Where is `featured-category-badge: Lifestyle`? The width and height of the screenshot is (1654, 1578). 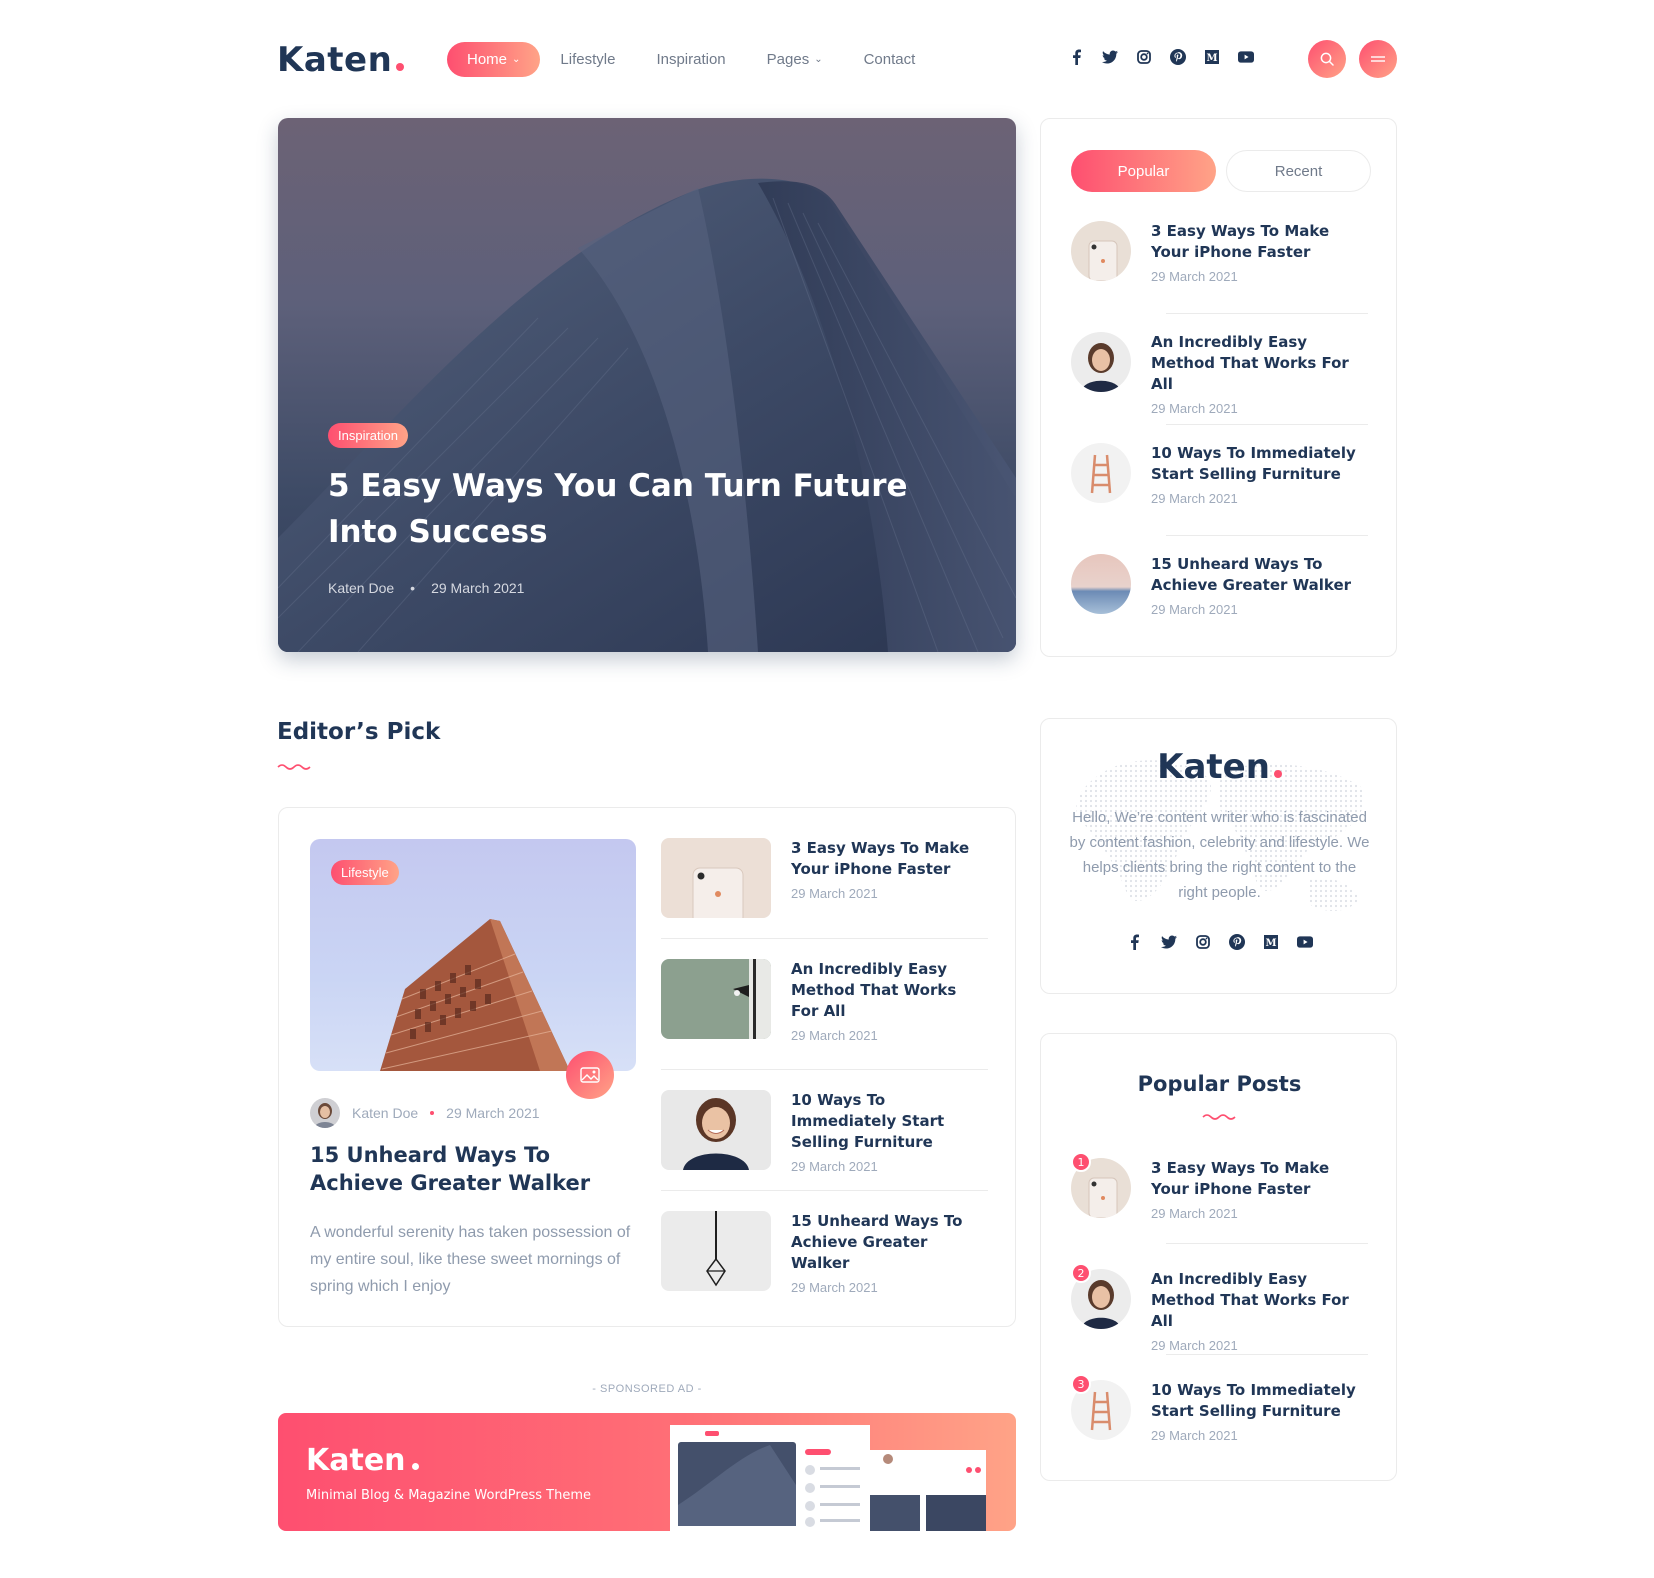 featured-category-badge: Lifestyle is located at coordinates (365, 872).